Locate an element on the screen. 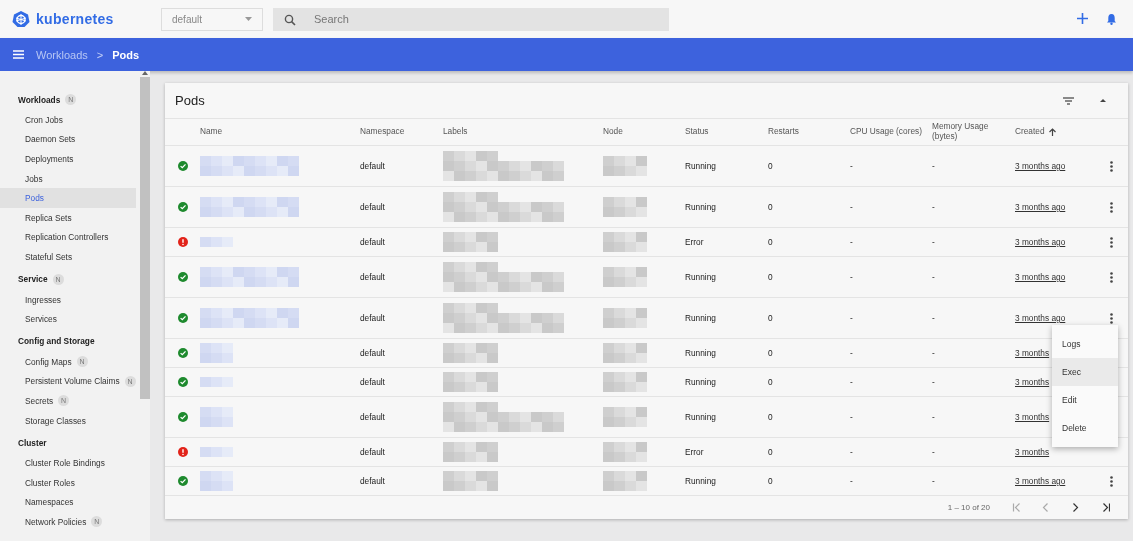 The width and height of the screenshot is (1133, 541). menu-item: Delete is located at coordinates (1085, 428).